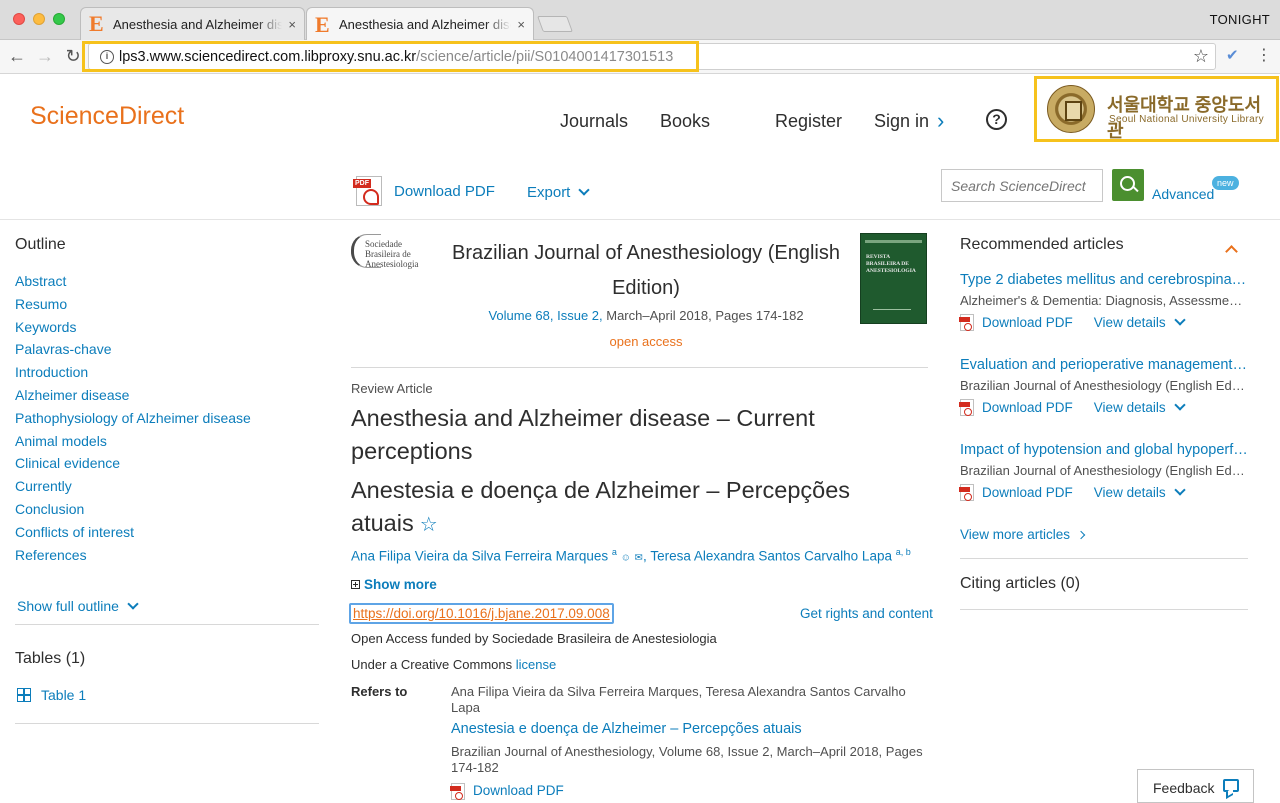 The image size is (1280, 803). What do you see at coordinates (133, 329) in the screenshot?
I see `outline-item-keywords: Keywords` at bounding box center [133, 329].